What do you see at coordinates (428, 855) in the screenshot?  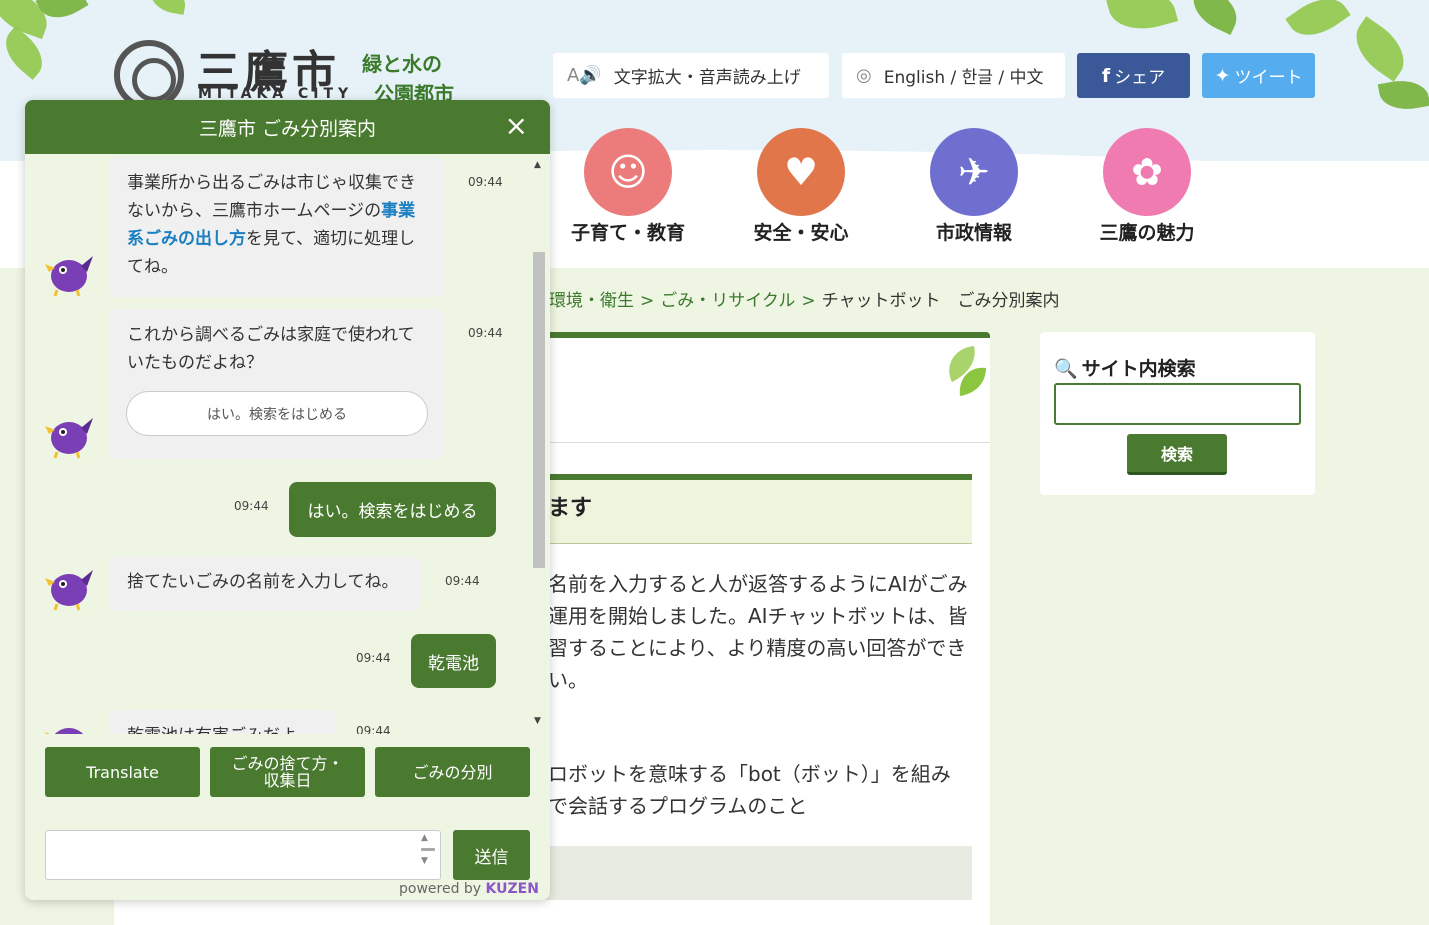 I see `input-spinner: ▲ ▼` at bounding box center [428, 855].